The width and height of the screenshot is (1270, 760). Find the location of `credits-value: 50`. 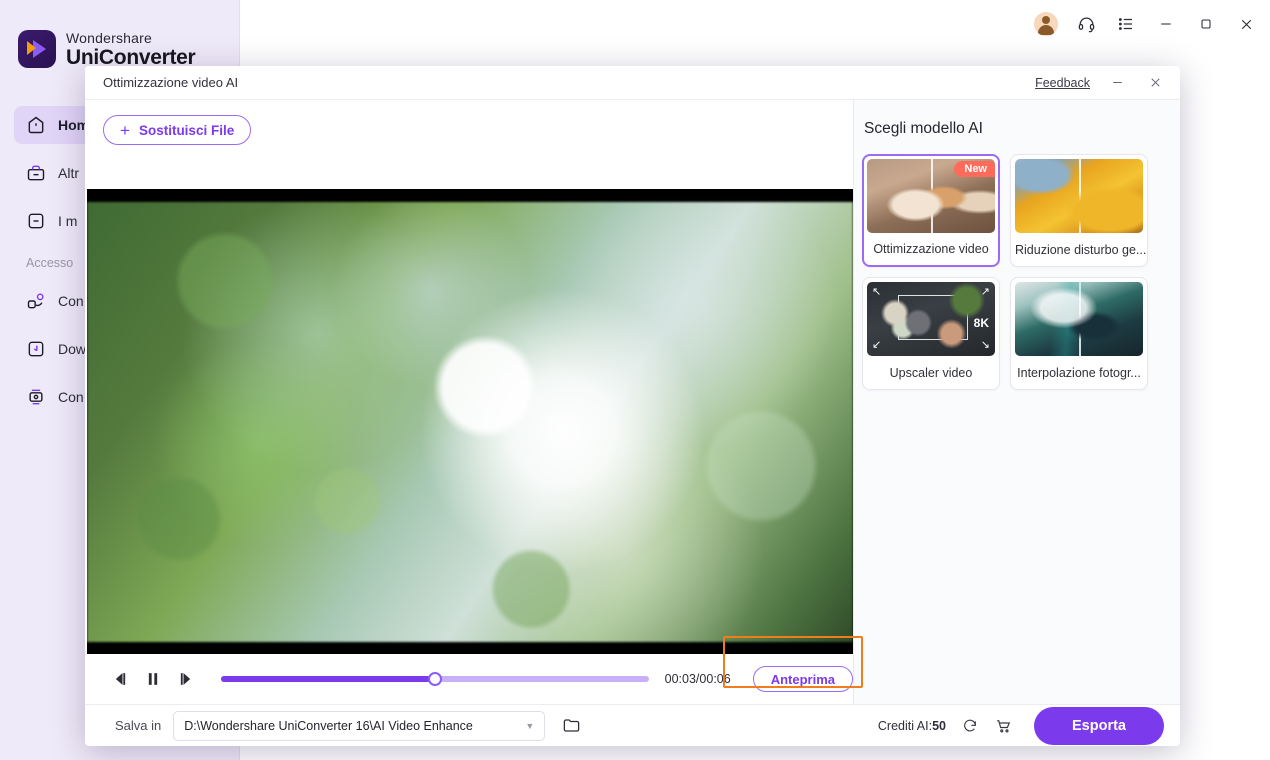

credits-value: 50 is located at coordinates (939, 725).